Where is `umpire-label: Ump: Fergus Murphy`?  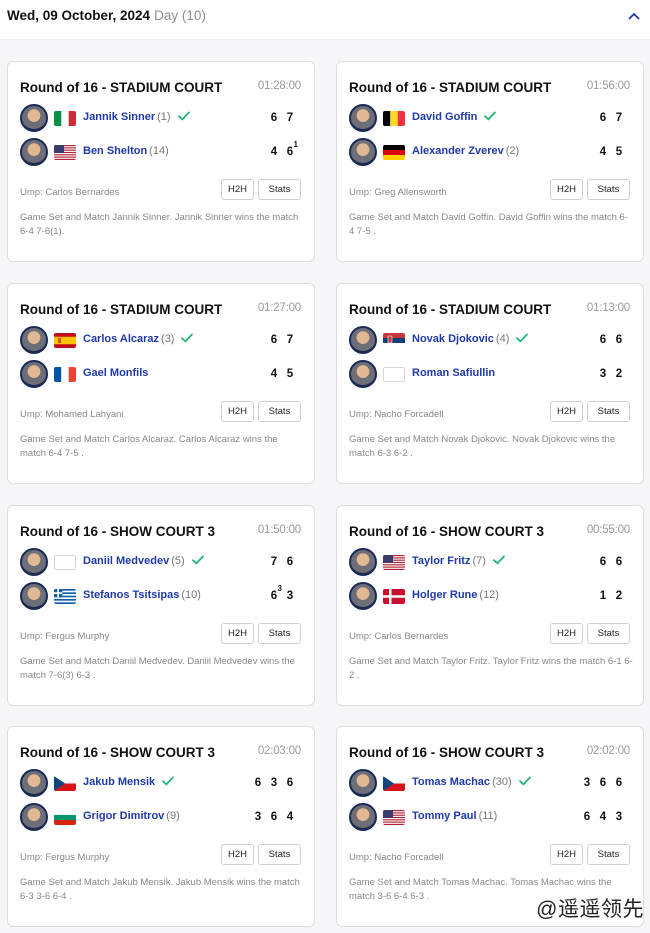 umpire-label: Ump: Fergus Murphy is located at coordinates (65, 857).